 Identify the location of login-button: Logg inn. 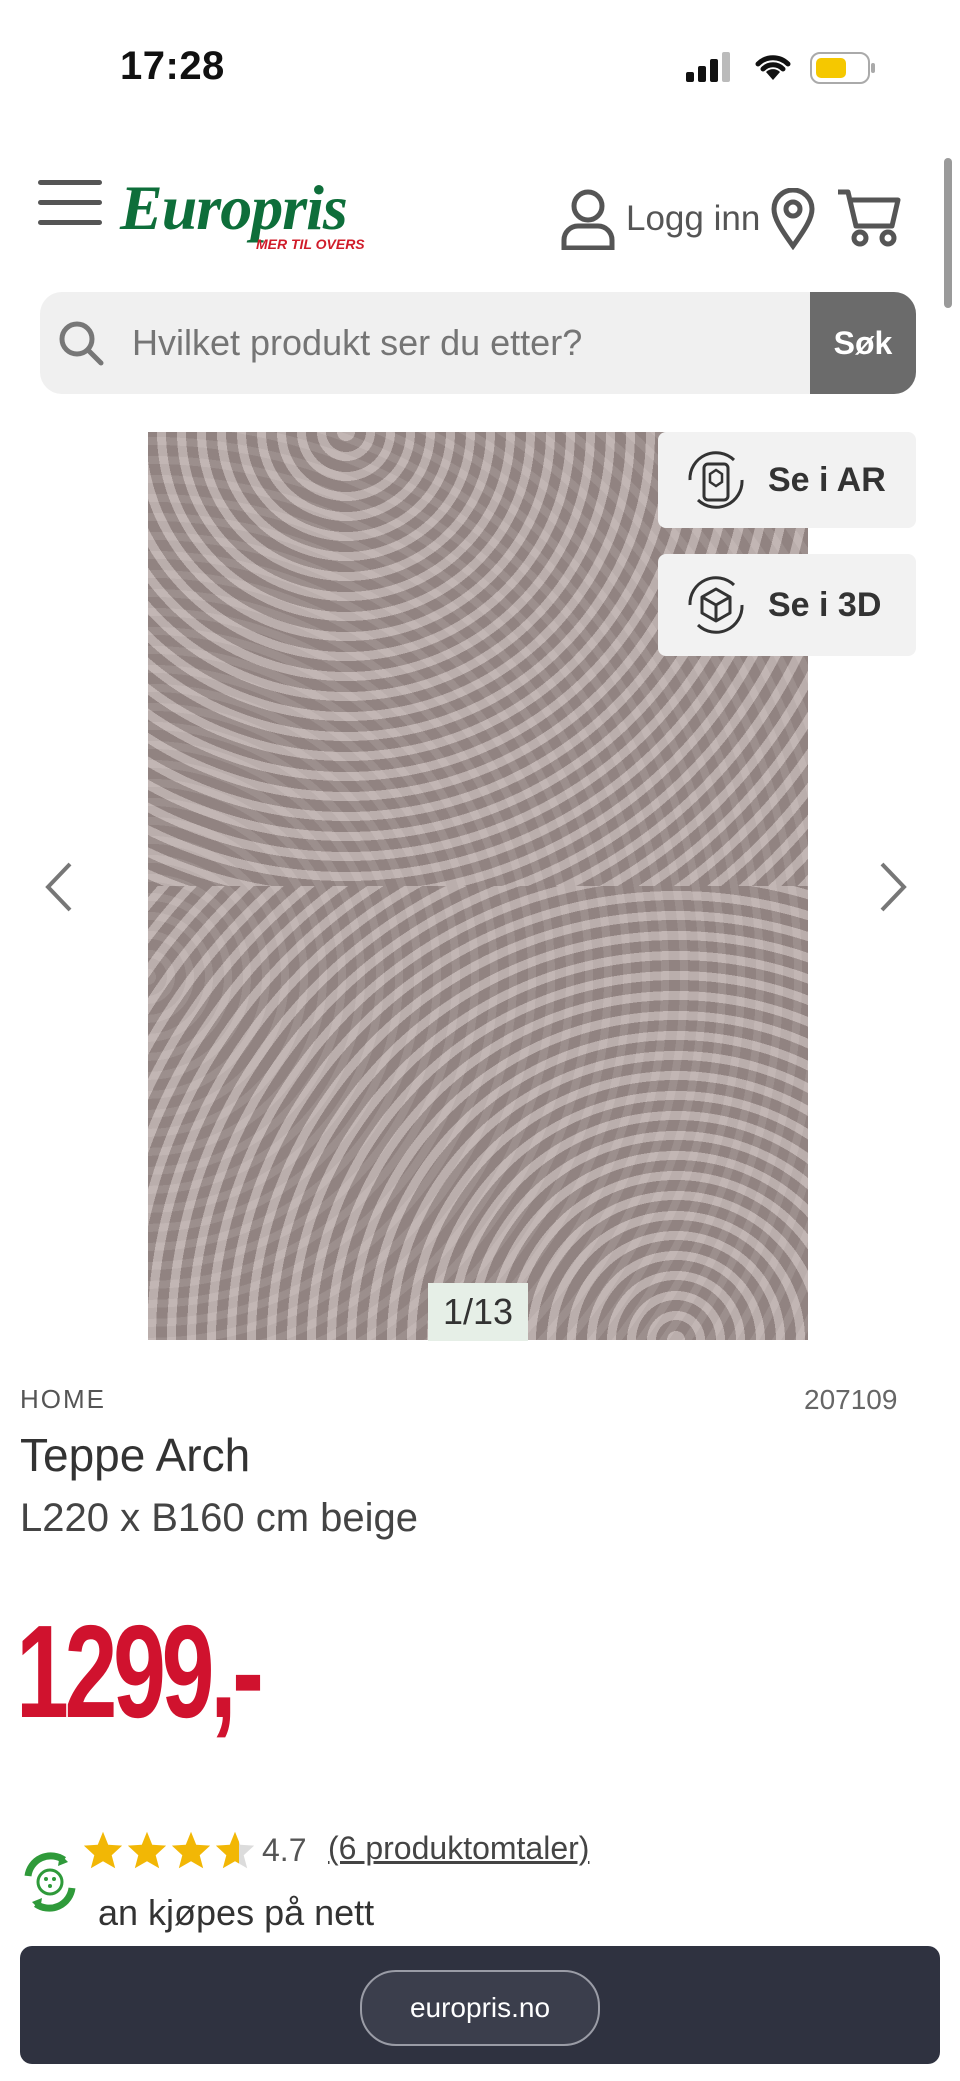
(660, 219).